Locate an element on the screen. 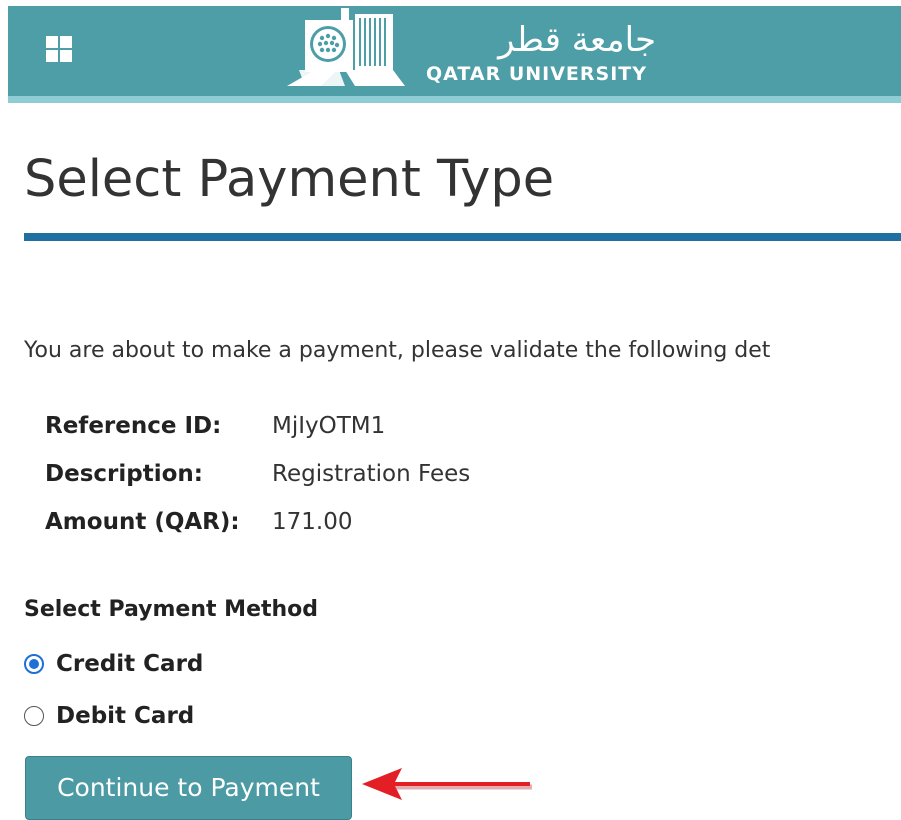 The width and height of the screenshot is (901, 820). red-arrow-left-icon is located at coordinates (447, 784).